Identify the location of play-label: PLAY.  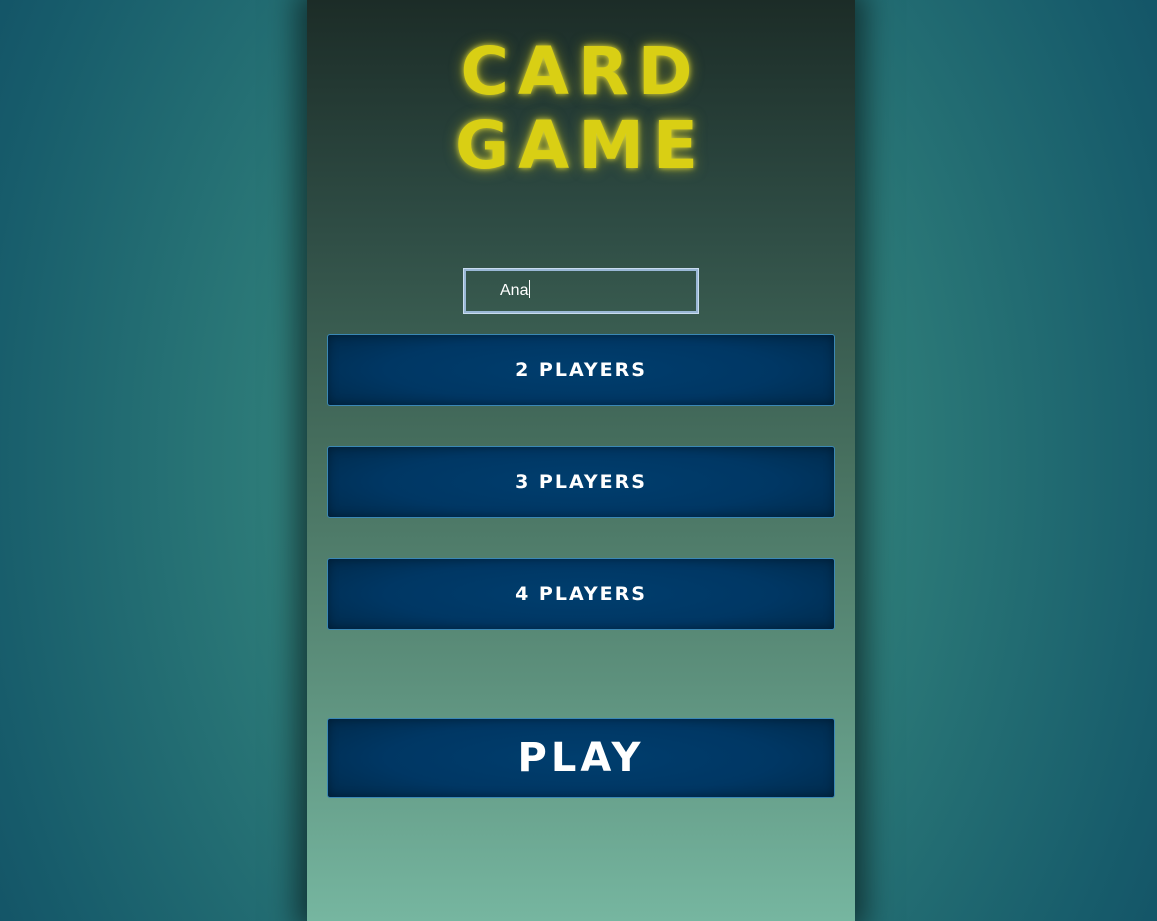
(581, 758).